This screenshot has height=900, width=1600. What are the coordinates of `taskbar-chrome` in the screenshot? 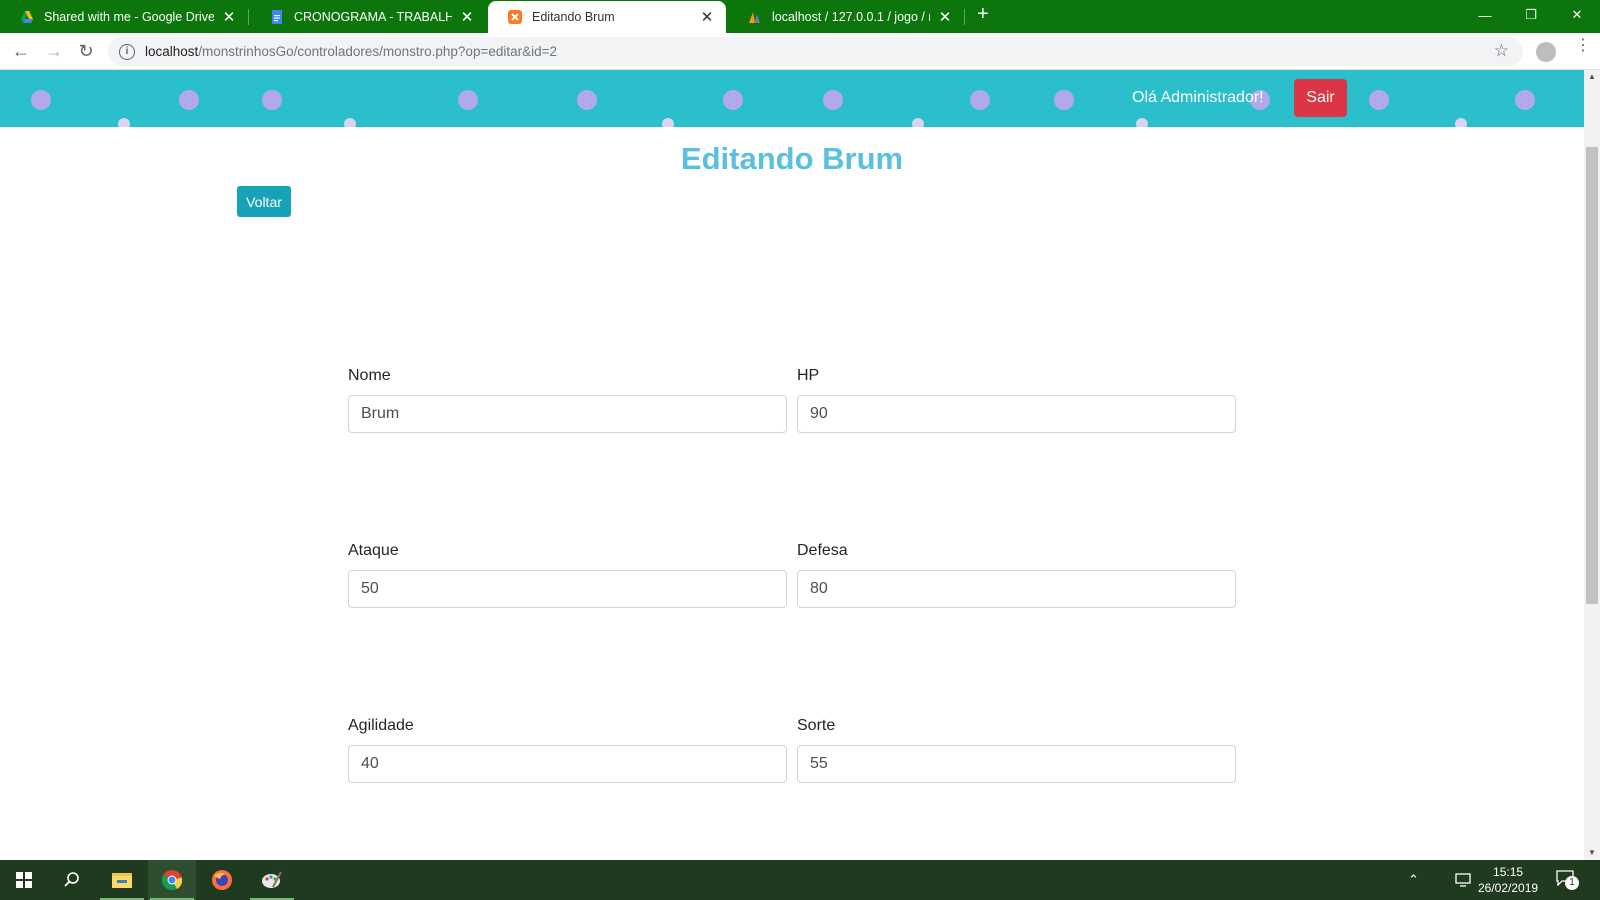 It's located at (172, 880).